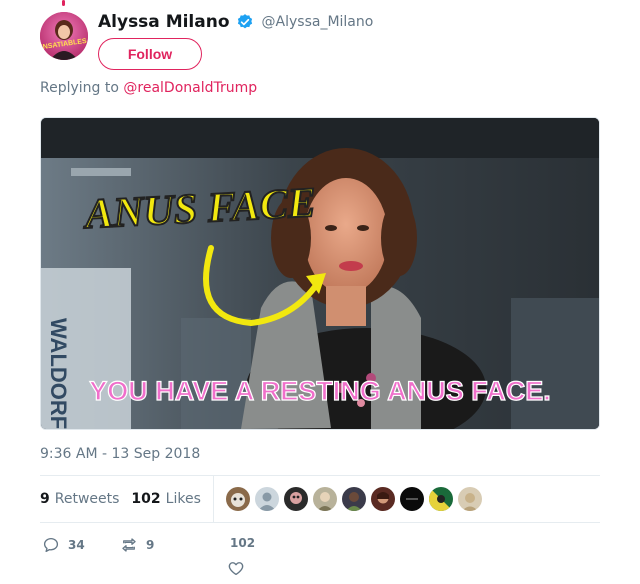 The height and width of the screenshot is (584, 640). What do you see at coordinates (137, 545) in the screenshot?
I see `retweet-action: 9` at bounding box center [137, 545].